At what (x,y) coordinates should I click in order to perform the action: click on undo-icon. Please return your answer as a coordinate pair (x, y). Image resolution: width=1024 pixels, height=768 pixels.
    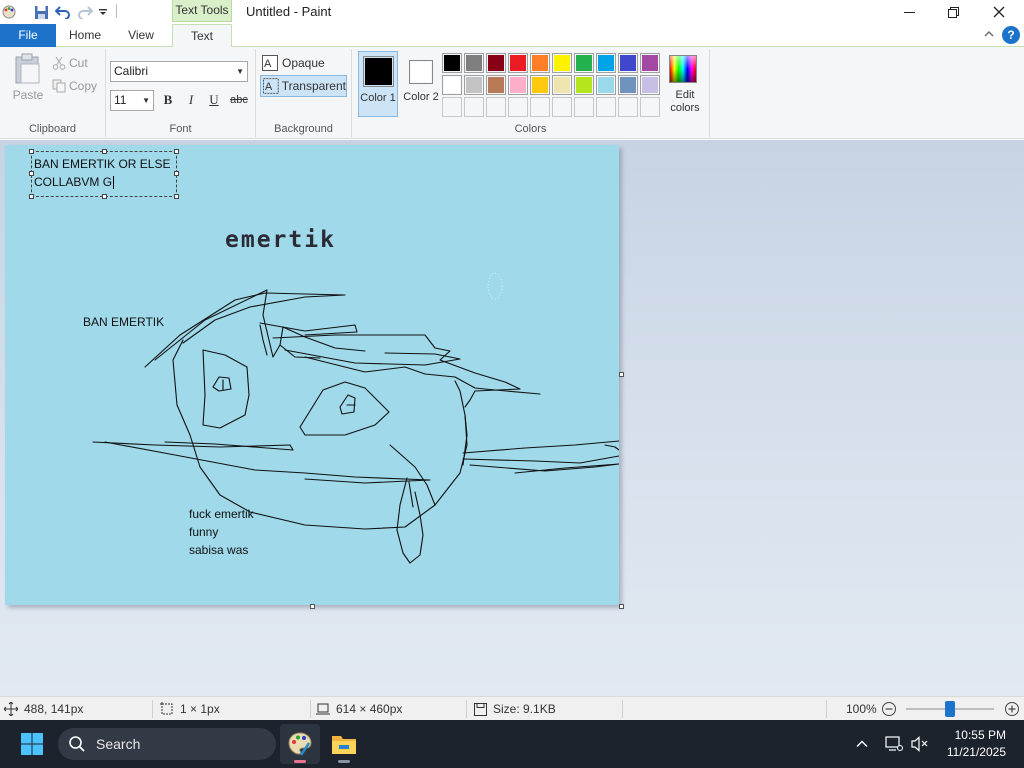
    Looking at the image, I should click on (63, 12).